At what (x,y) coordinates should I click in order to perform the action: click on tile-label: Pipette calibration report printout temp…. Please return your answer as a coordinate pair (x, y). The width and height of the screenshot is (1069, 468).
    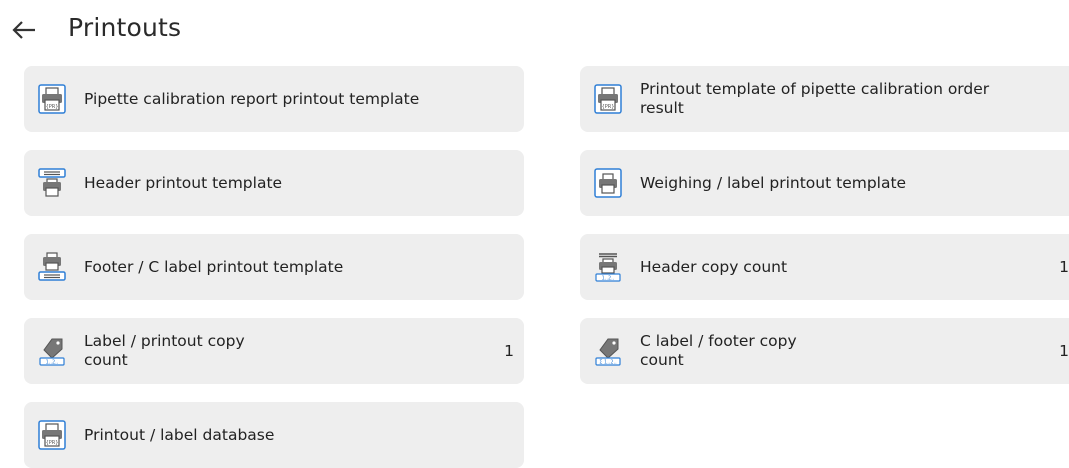
    Looking at the image, I should click on (252, 98).